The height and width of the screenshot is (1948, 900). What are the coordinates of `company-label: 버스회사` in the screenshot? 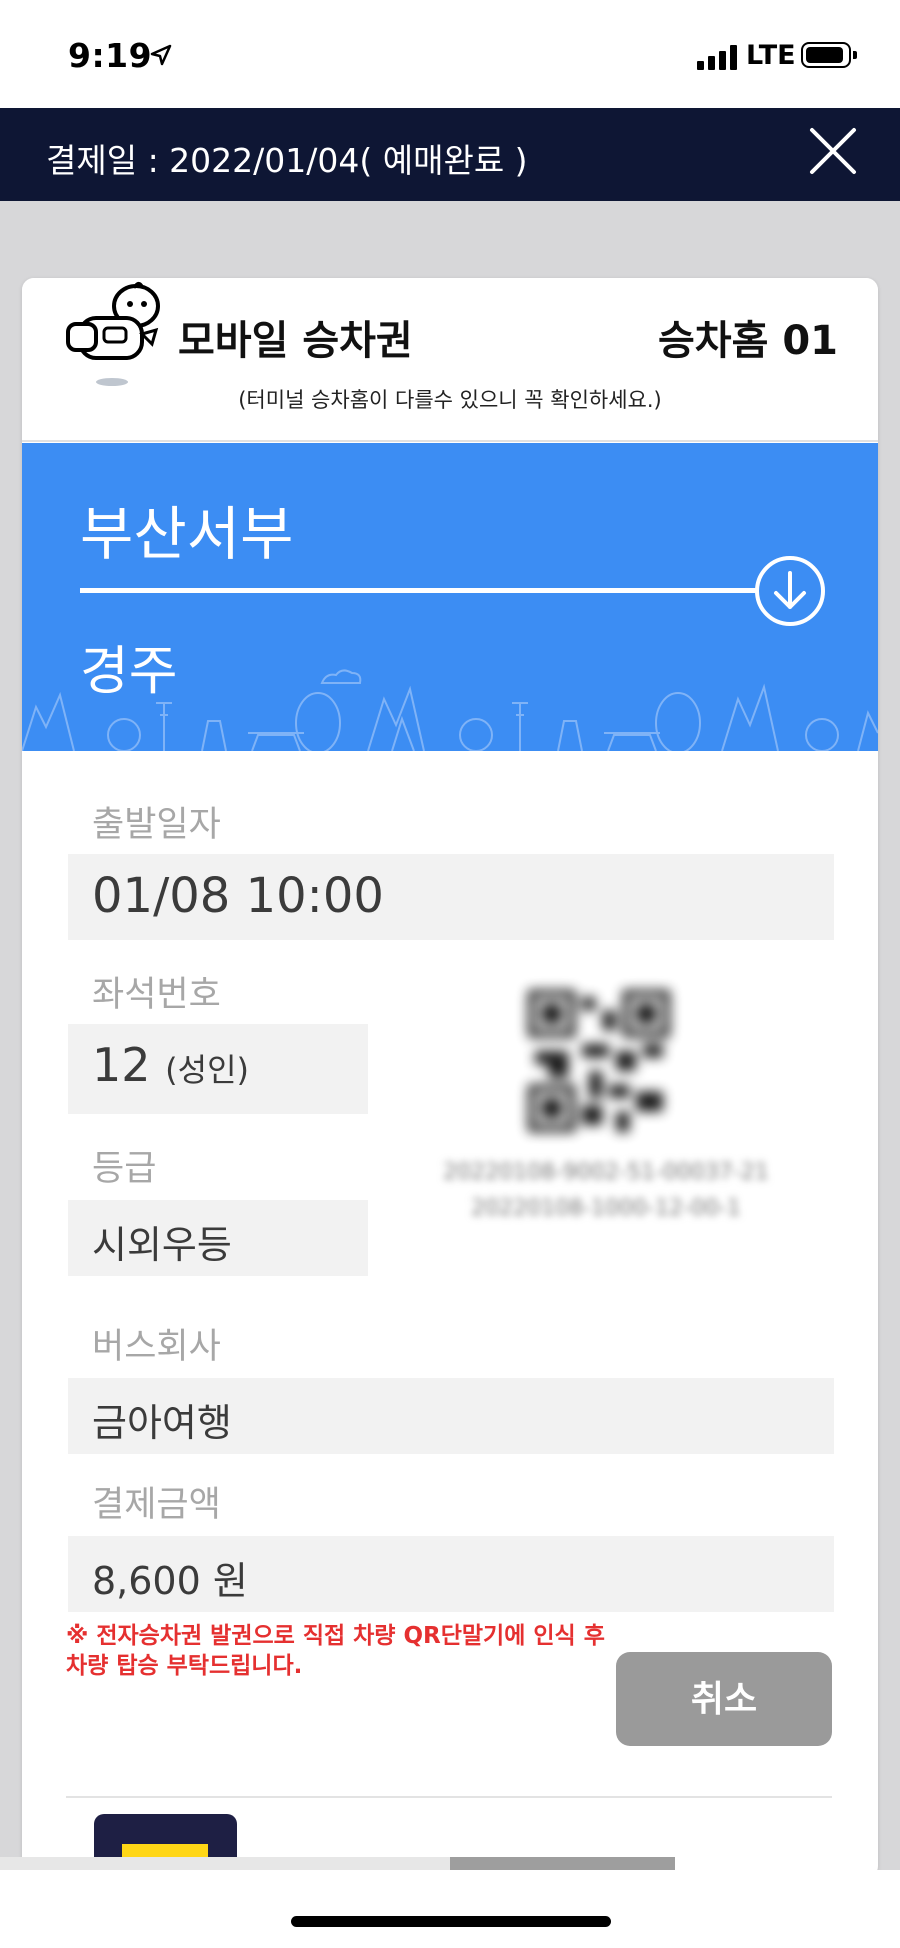 It's located at (156, 1347).